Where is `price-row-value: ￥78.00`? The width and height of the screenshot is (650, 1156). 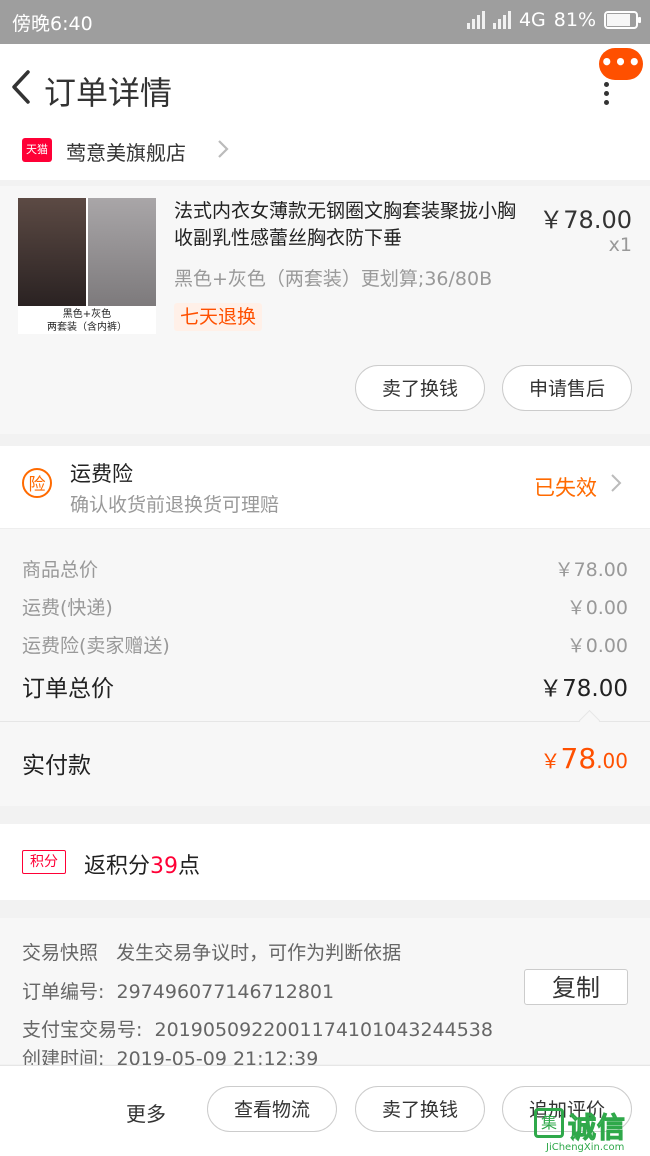
price-row-value: ￥78.00 is located at coordinates (591, 570).